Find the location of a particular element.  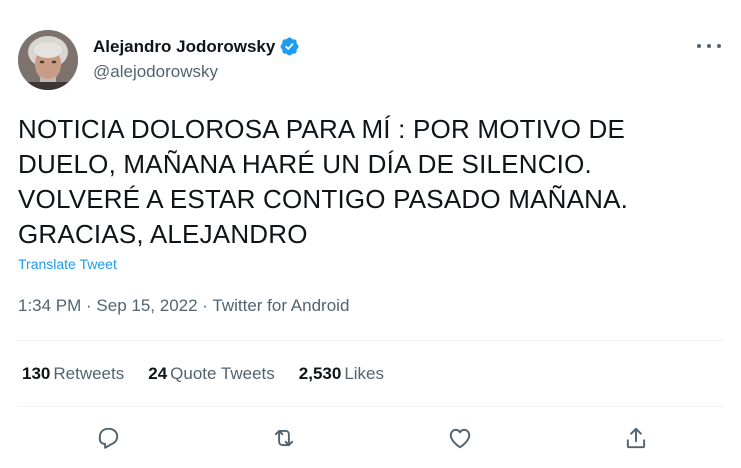

retweets-count: 130 is located at coordinates (36, 373).